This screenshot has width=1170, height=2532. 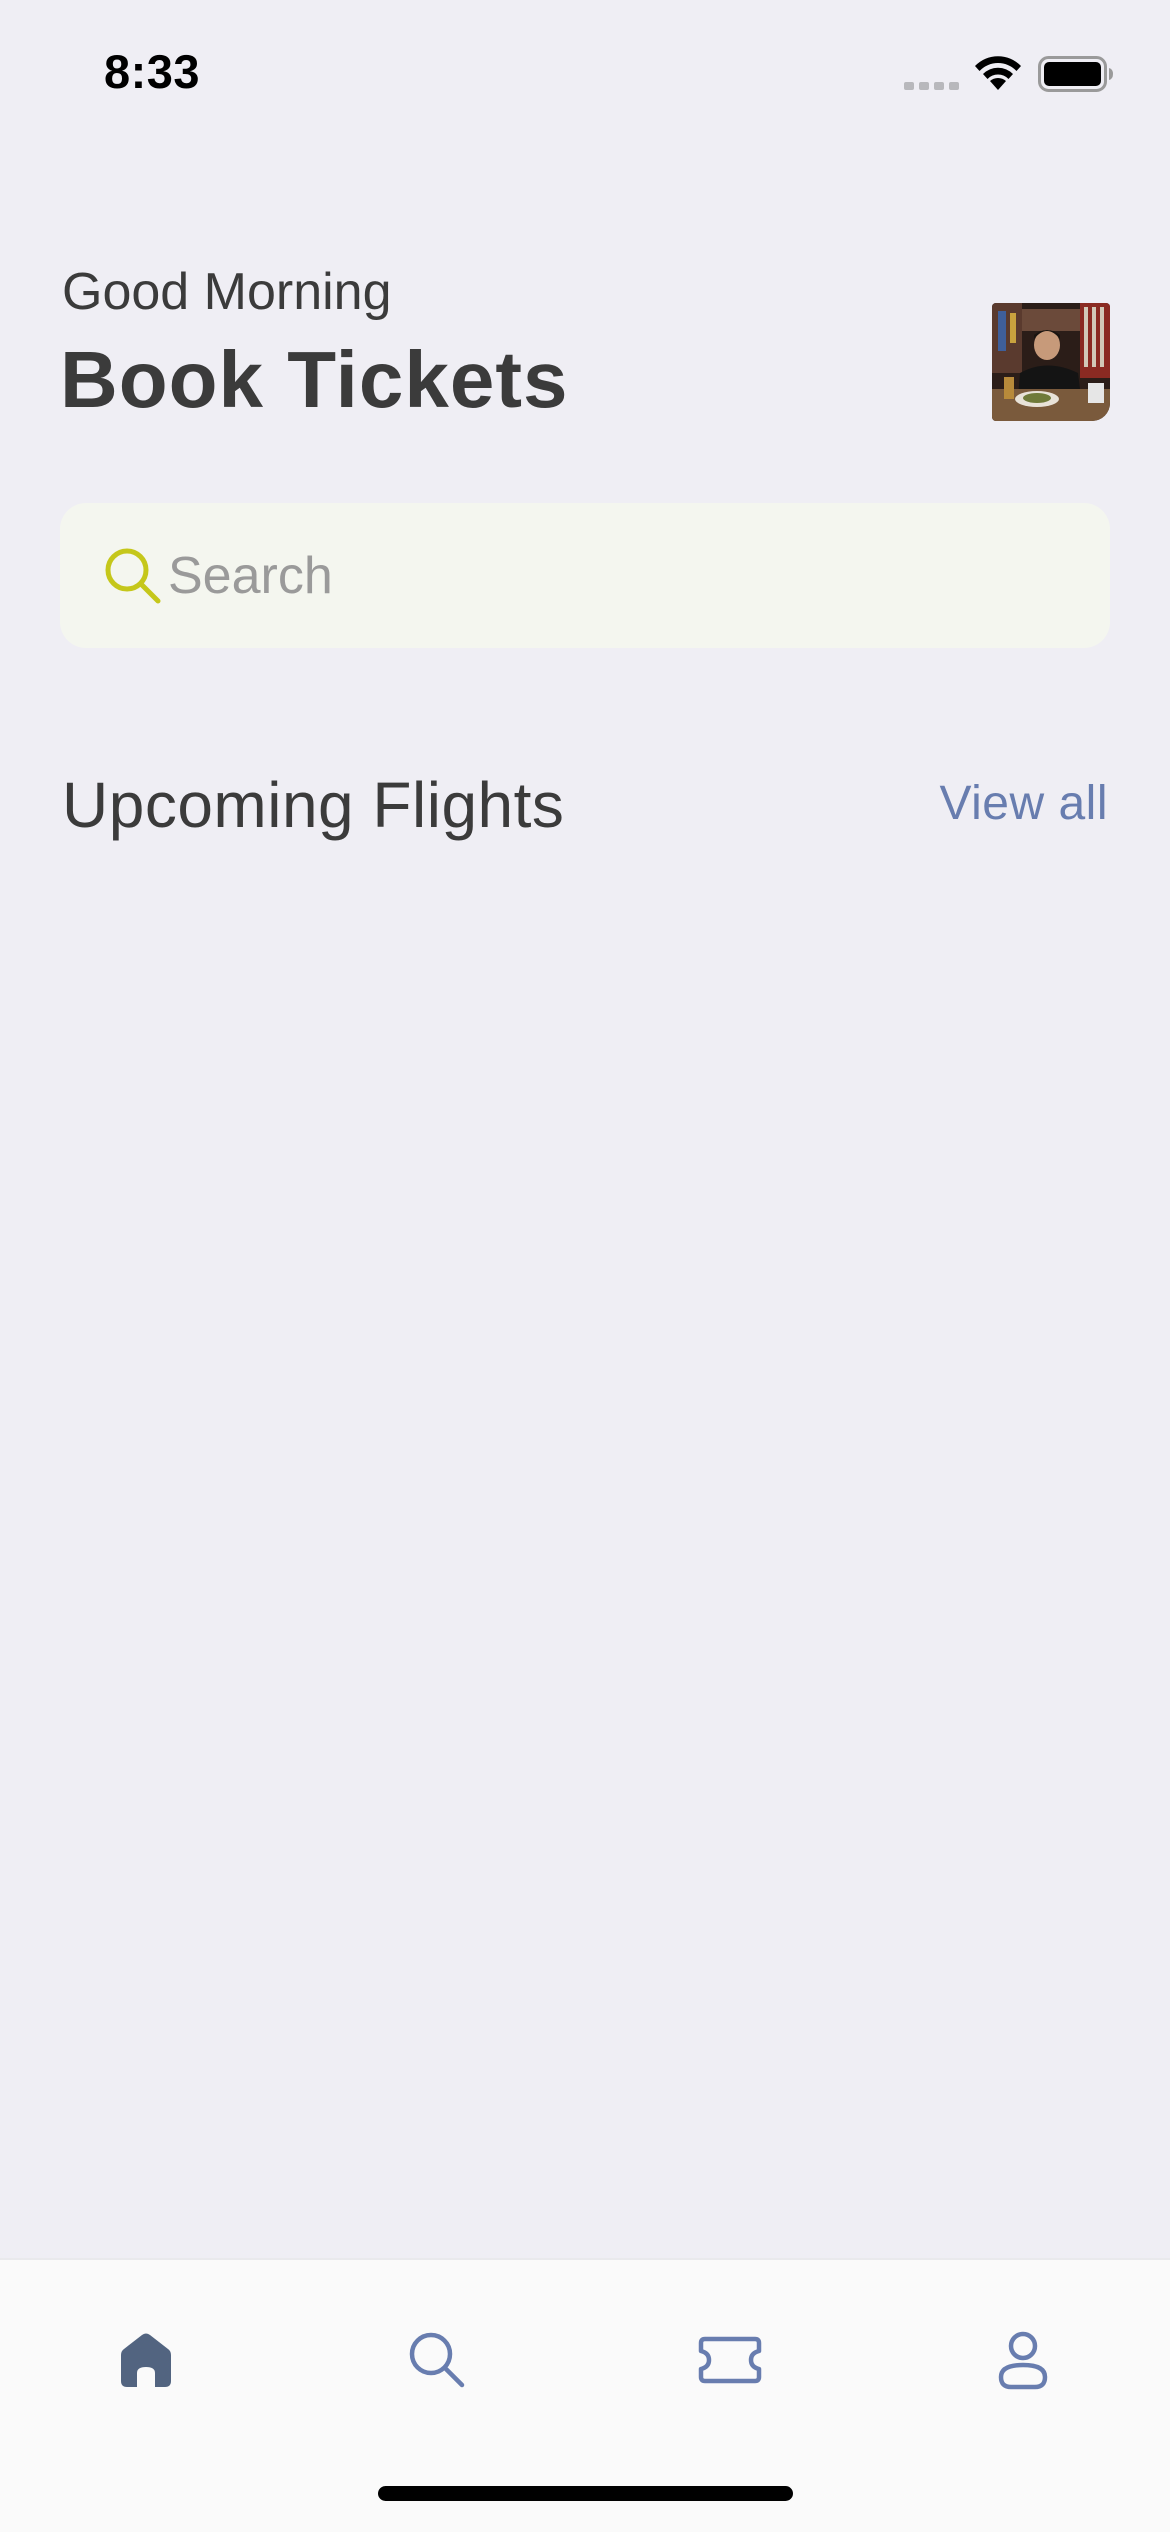 I want to click on view-all-link: View all, so click(x=1023, y=803).